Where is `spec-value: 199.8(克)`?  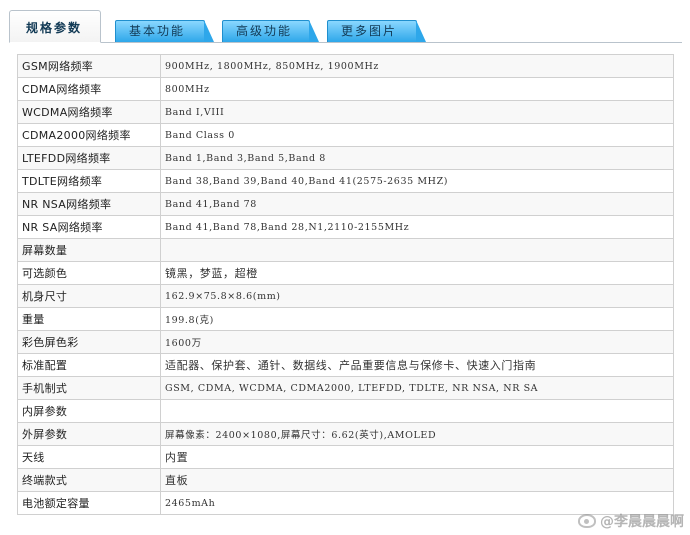 spec-value: 199.8(克) is located at coordinates (417, 319).